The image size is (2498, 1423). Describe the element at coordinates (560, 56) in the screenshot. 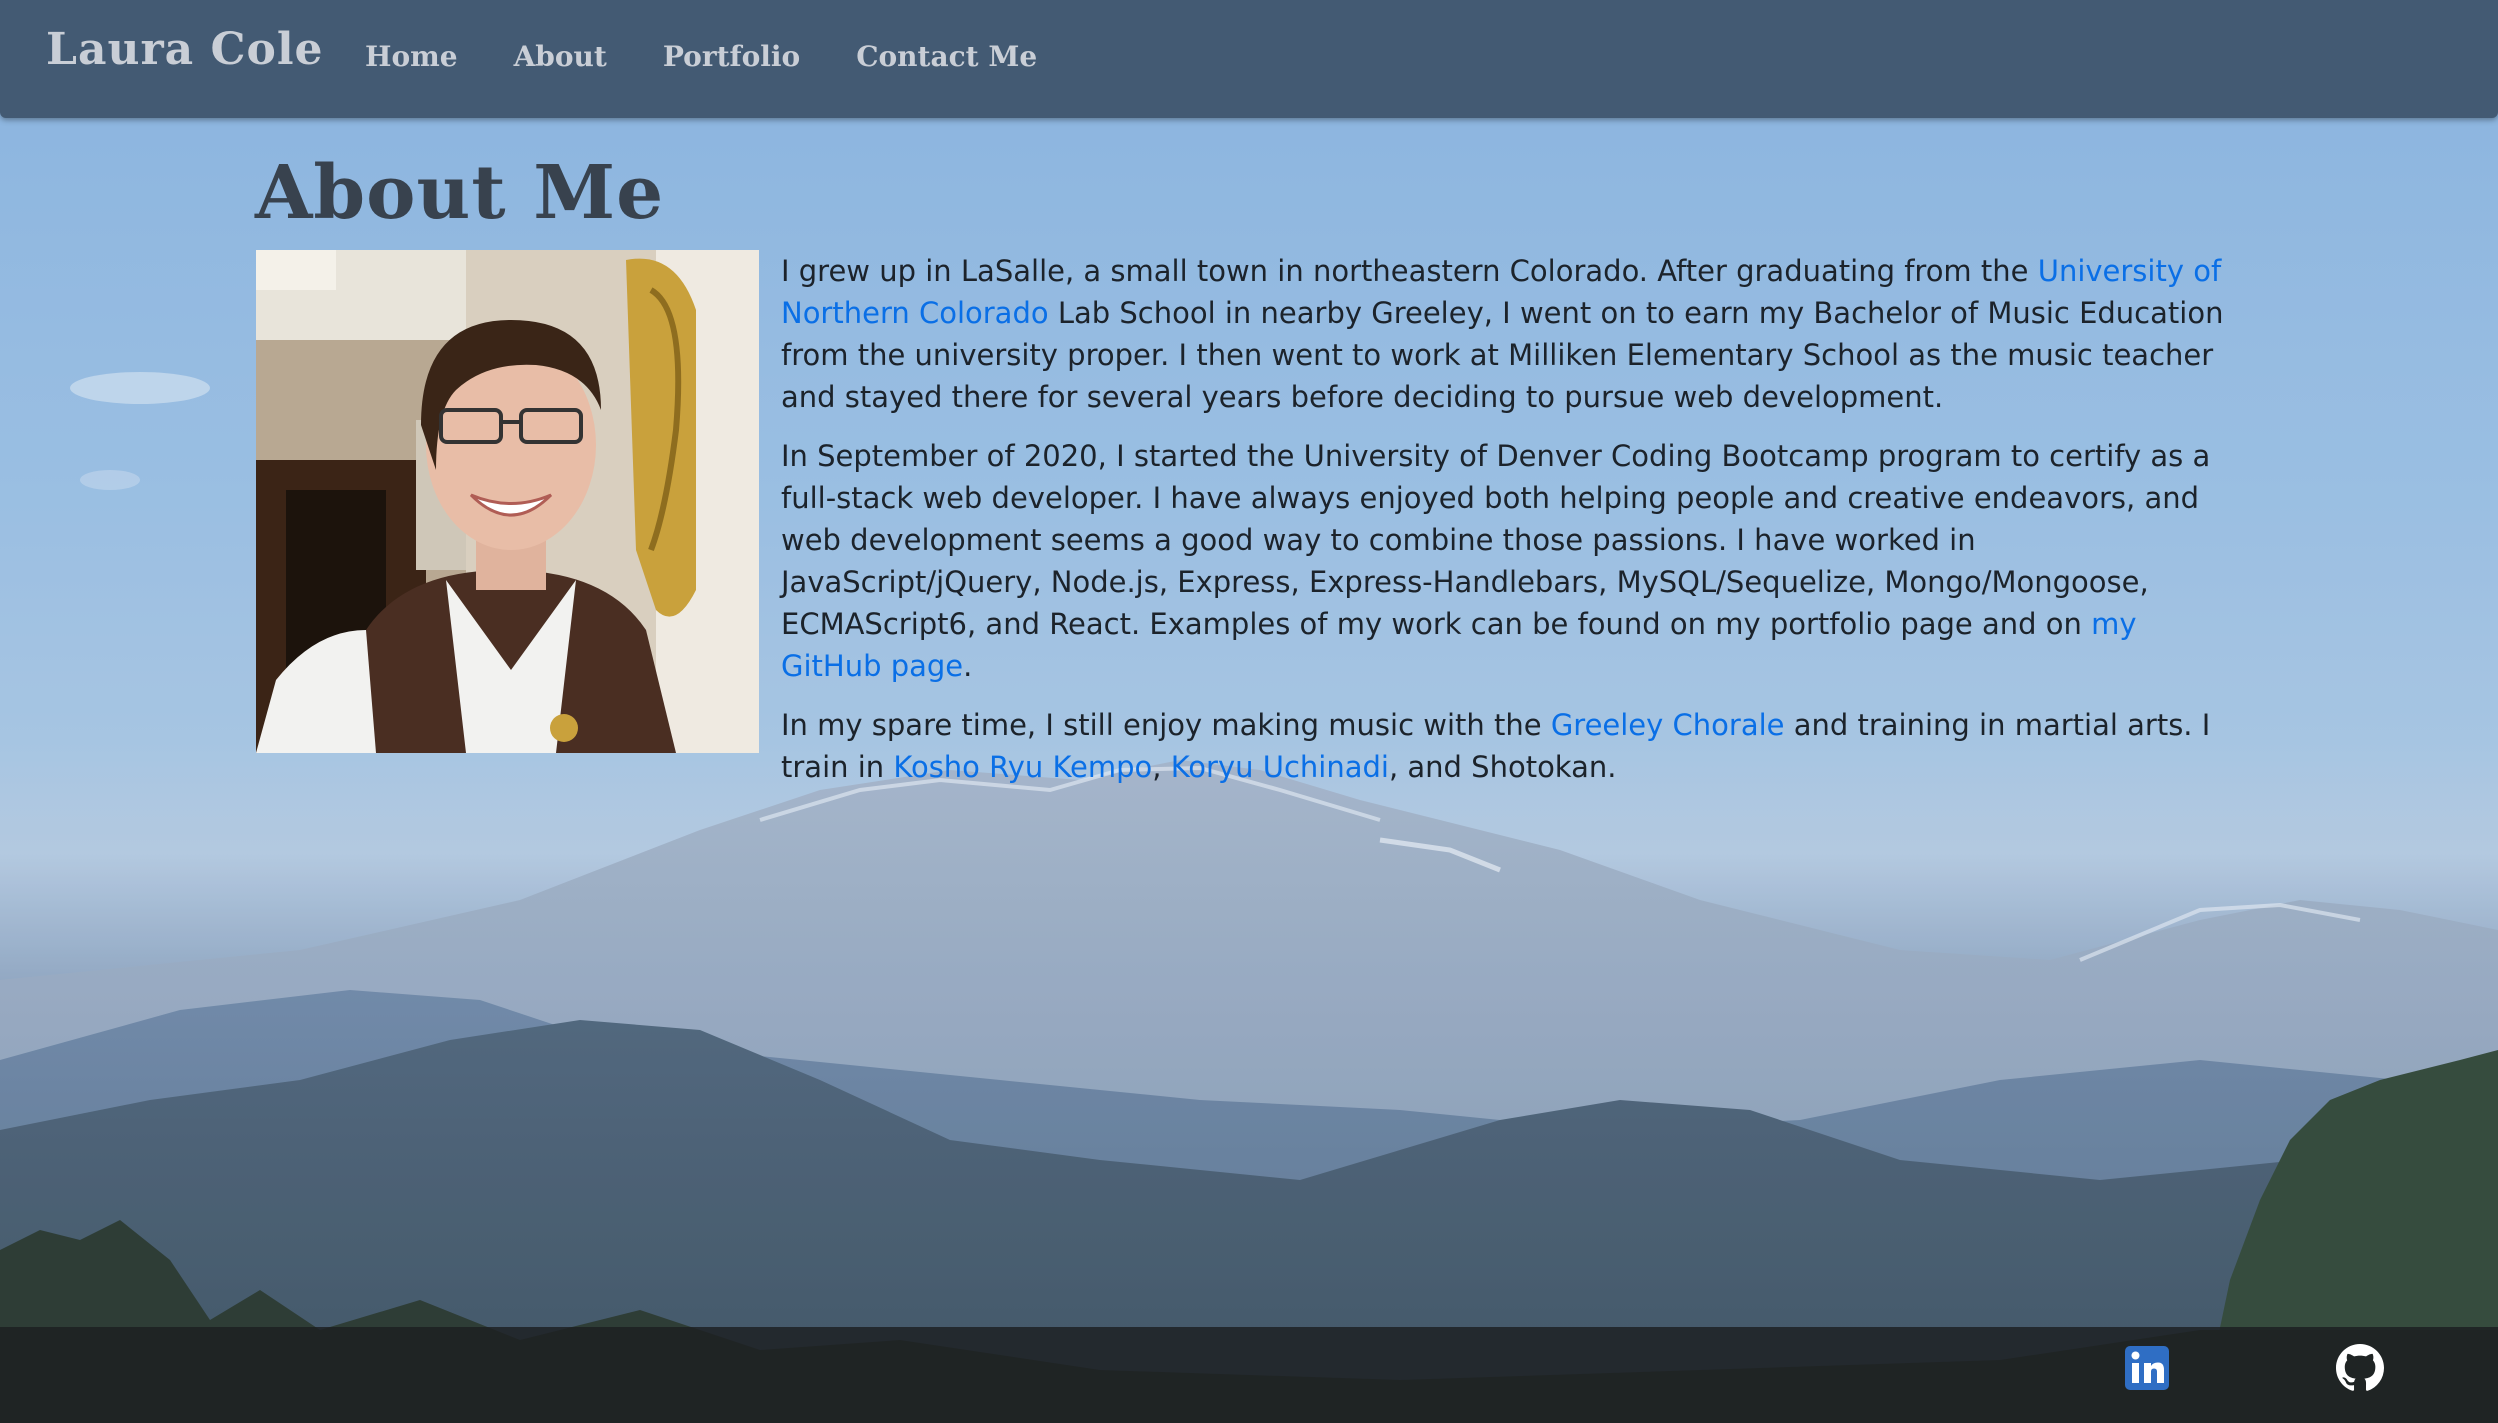

I see `nav-link-about: About` at that location.